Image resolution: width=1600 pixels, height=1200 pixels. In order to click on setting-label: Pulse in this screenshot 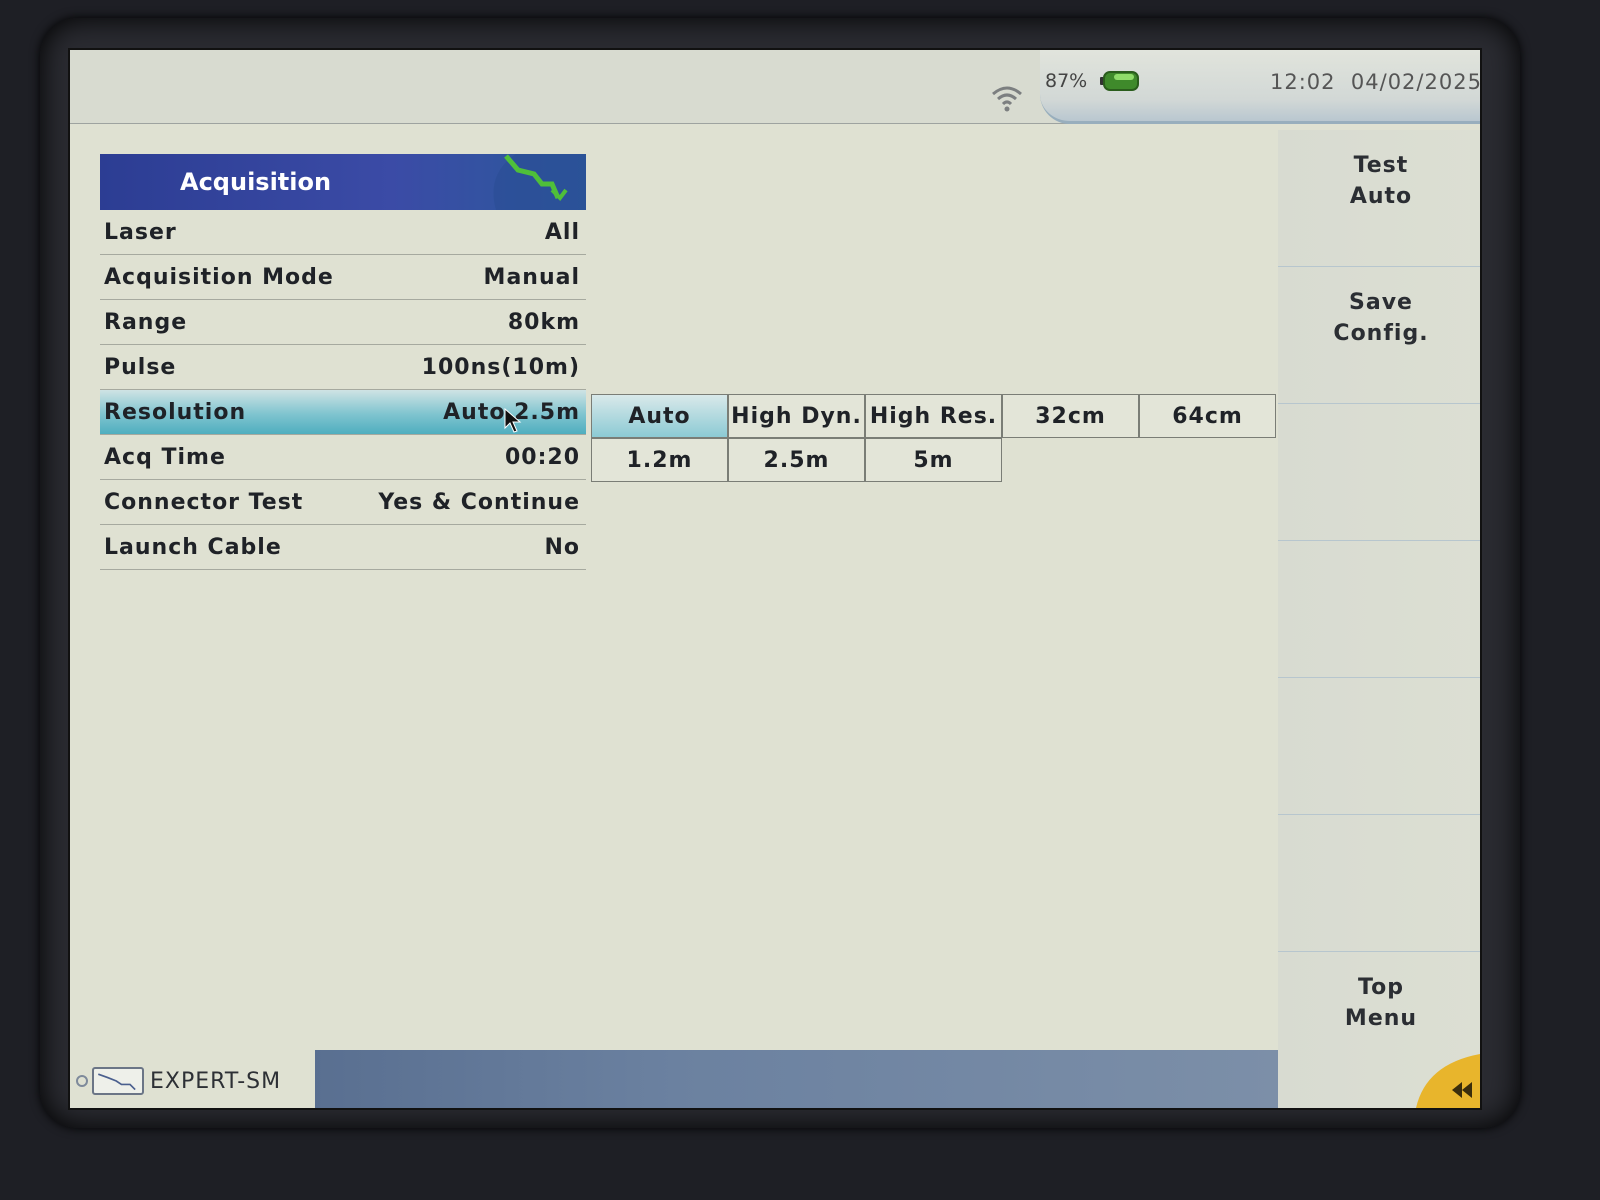, I will do `click(140, 367)`.